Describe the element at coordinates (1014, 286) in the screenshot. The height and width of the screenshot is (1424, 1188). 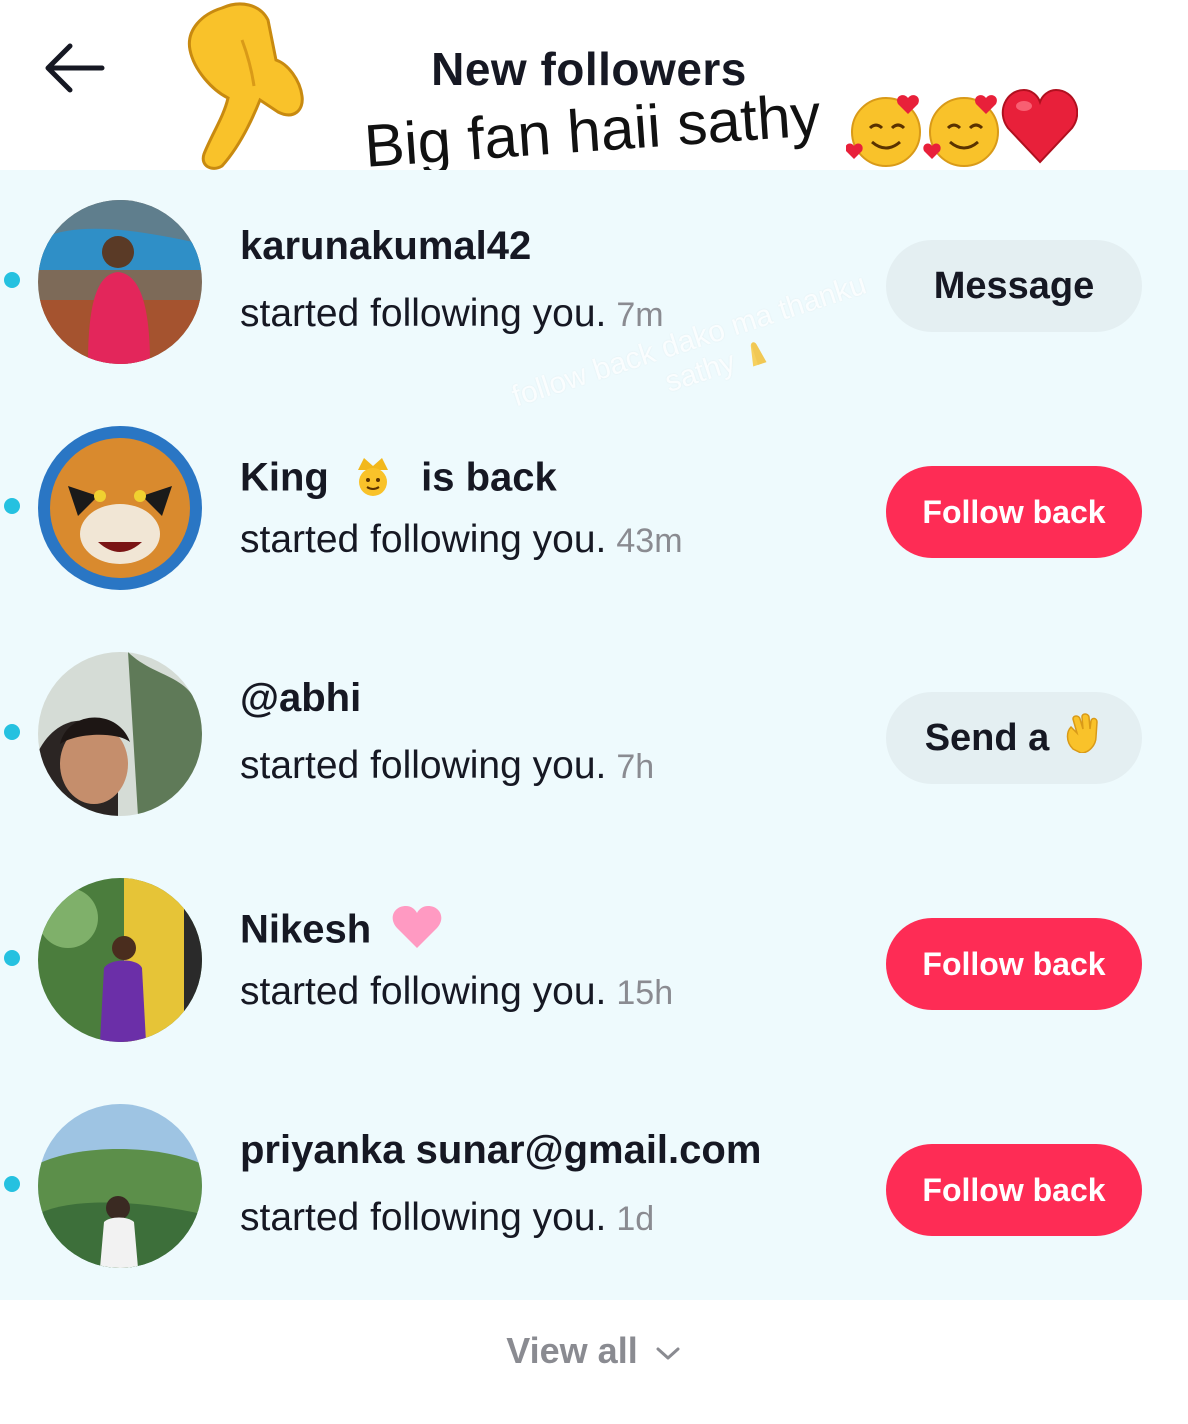
I see `message-button: Message` at that location.